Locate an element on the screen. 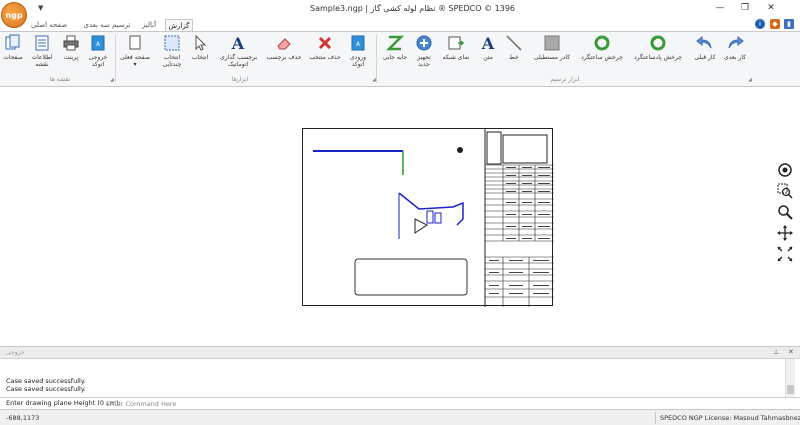 This screenshot has height=425, width=800. autocad-import-button: A ورودی اتوکد is located at coordinates (358, 51).